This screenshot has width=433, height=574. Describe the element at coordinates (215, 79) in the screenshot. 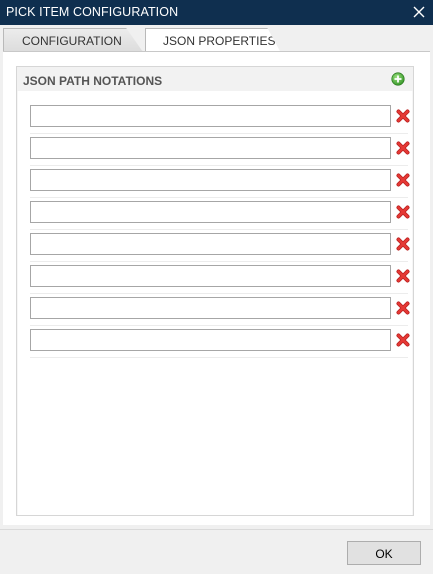

I see `panel-header: JSON PATH NOTATIONS` at that location.